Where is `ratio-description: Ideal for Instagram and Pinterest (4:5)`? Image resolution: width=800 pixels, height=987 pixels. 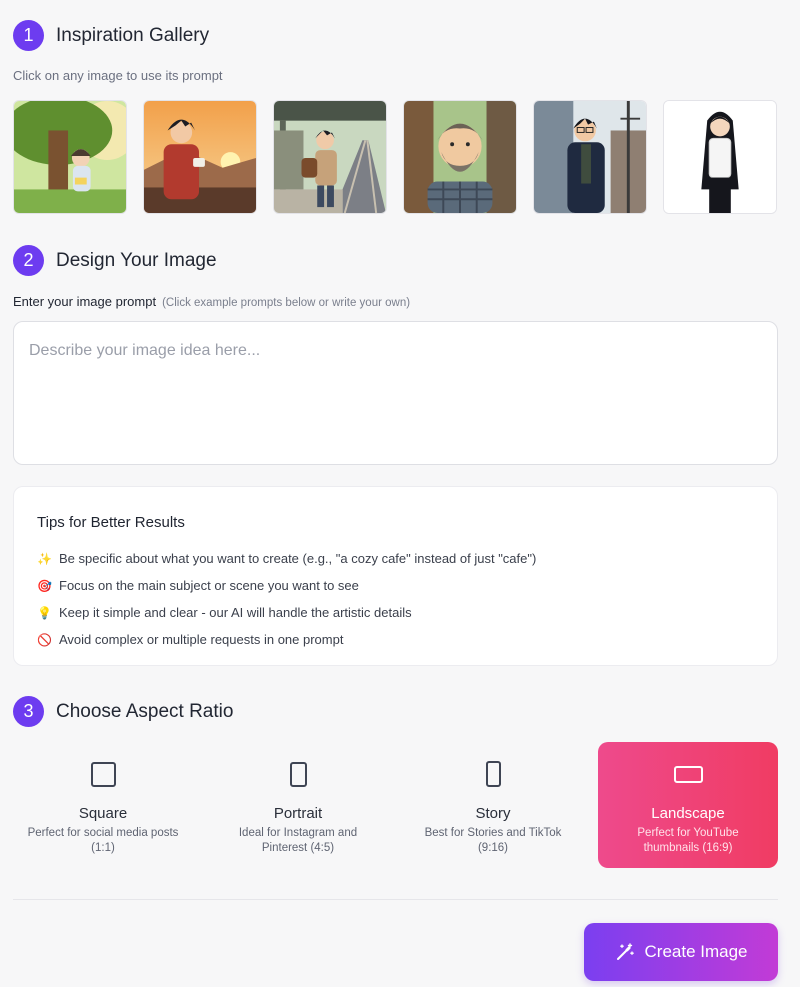 ratio-description: Ideal for Instagram and Pinterest (4:5) is located at coordinates (298, 840).